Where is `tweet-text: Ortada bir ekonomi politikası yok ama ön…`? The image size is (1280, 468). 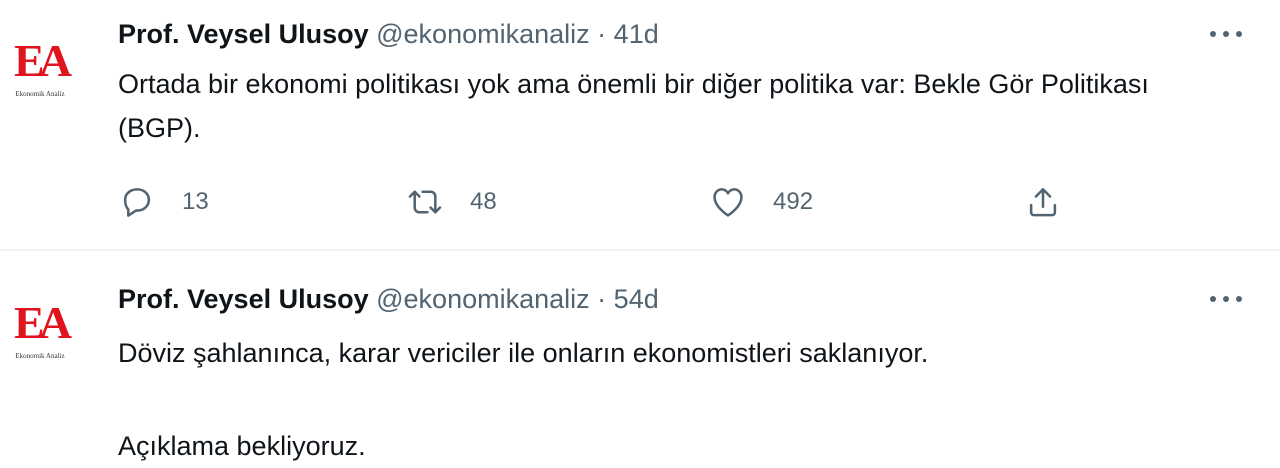 tweet-text: Ortada bir ekonomi politikası yok ama ön… is located at coordinates (633, 106).